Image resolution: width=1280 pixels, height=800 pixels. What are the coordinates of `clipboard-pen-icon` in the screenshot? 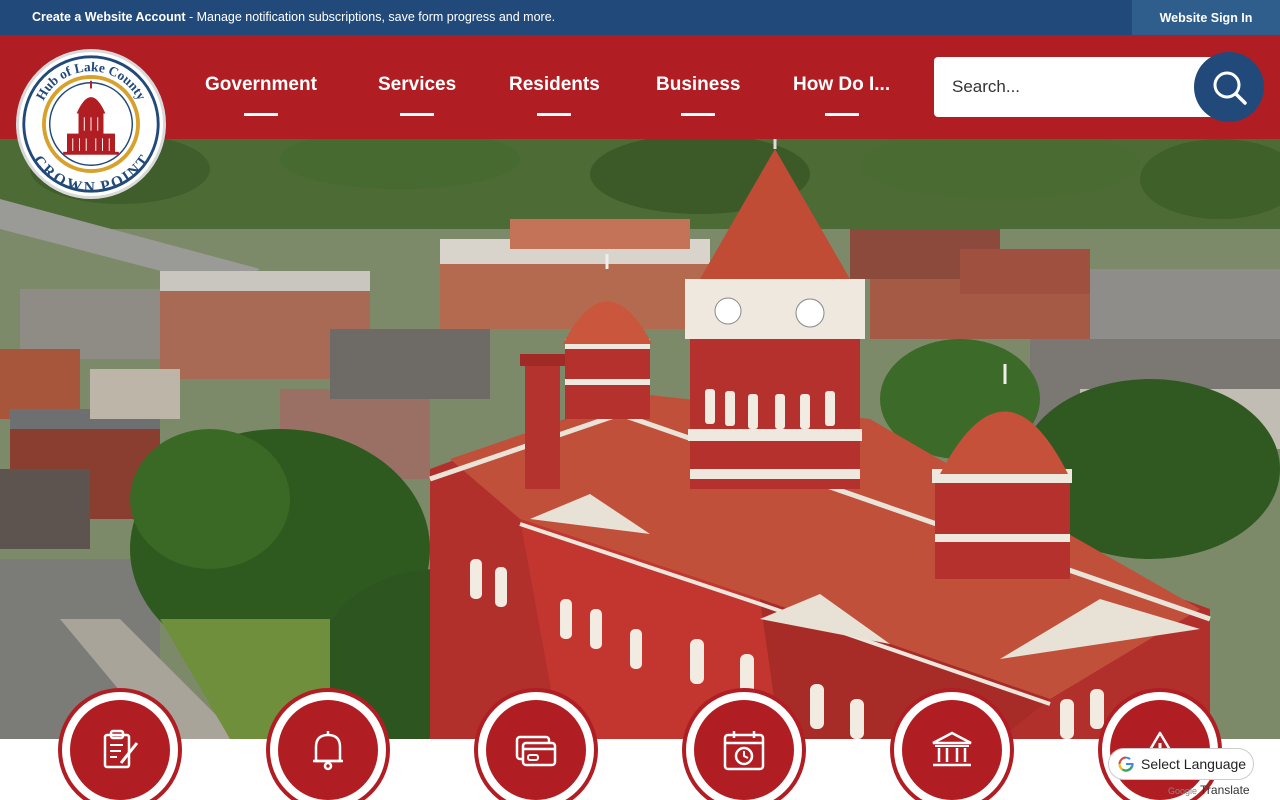 It's located at (121, 749).